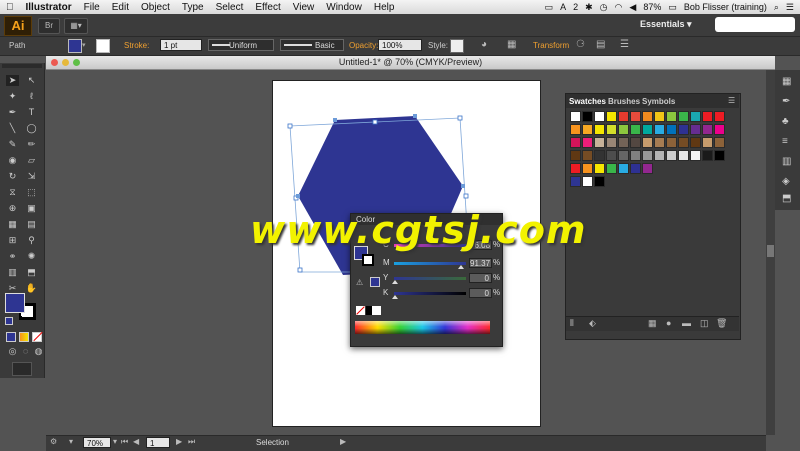  What do you see at coordinates (53, 441) in the screenshot?
I see `status-bar-icon: ⚙` at bounding box center [53, 441].